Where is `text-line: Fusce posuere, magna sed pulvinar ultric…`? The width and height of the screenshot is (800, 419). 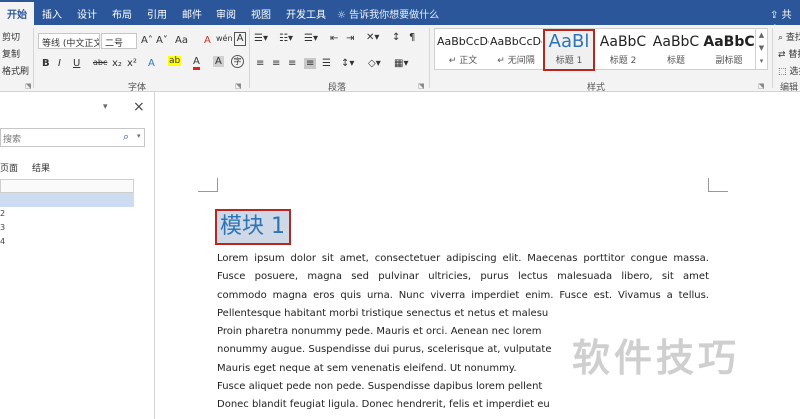
text-line: Fusce posuere, magna sed pulvinar ultric… is located at coordinates (463, 277).